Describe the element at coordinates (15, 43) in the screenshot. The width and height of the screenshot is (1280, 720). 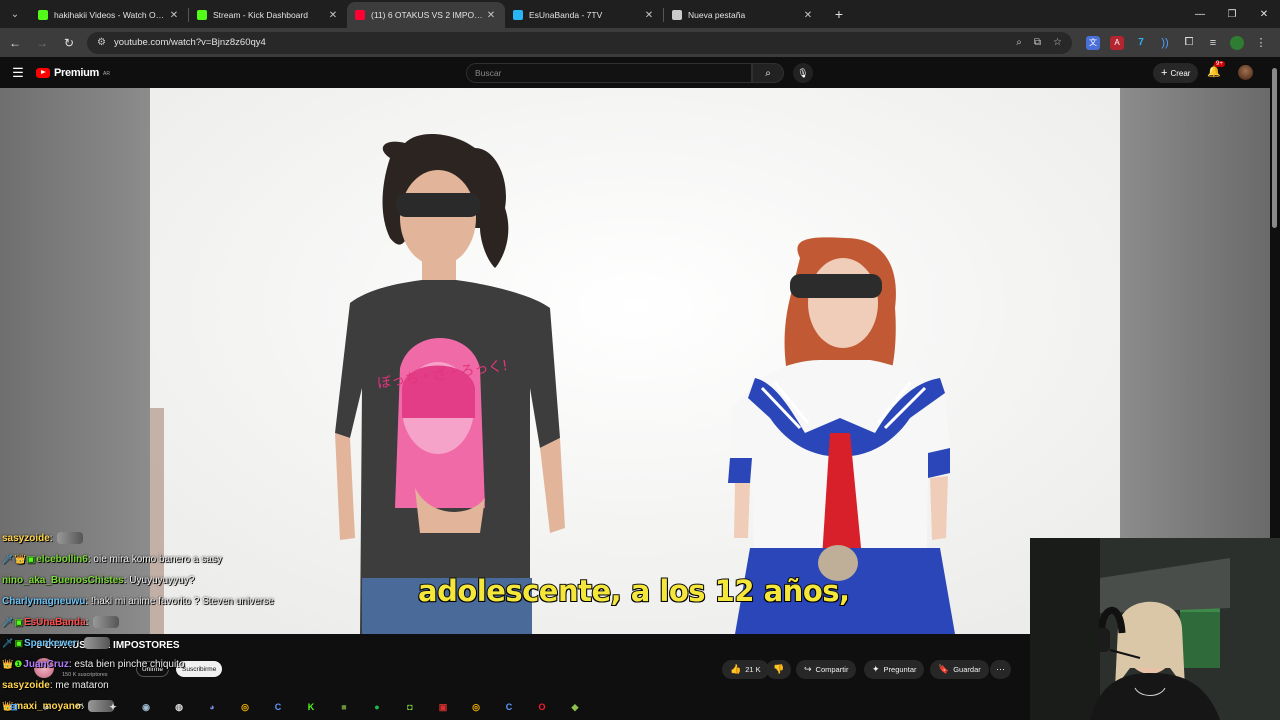
I see `back-button: ←` at that location.